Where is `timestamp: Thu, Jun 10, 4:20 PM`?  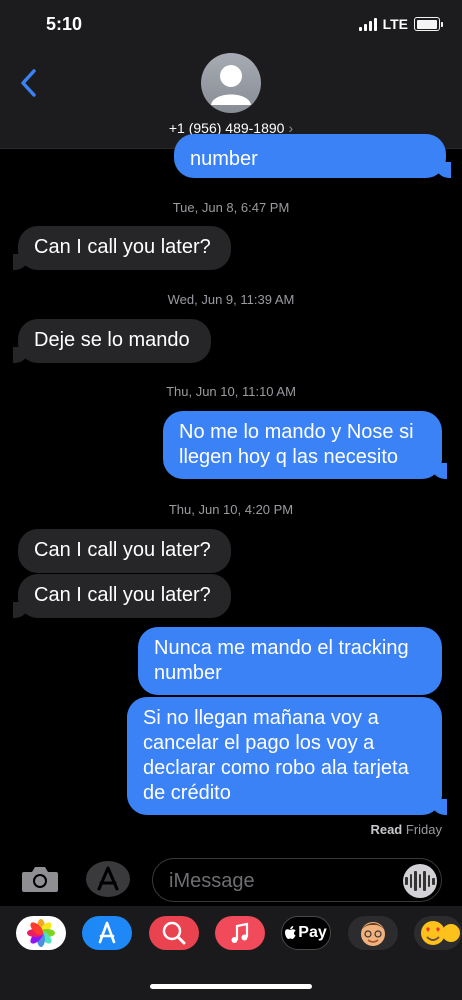
timestamp: Thu, Jun 10, 4:20 PM is located at coordinates (231, 509).